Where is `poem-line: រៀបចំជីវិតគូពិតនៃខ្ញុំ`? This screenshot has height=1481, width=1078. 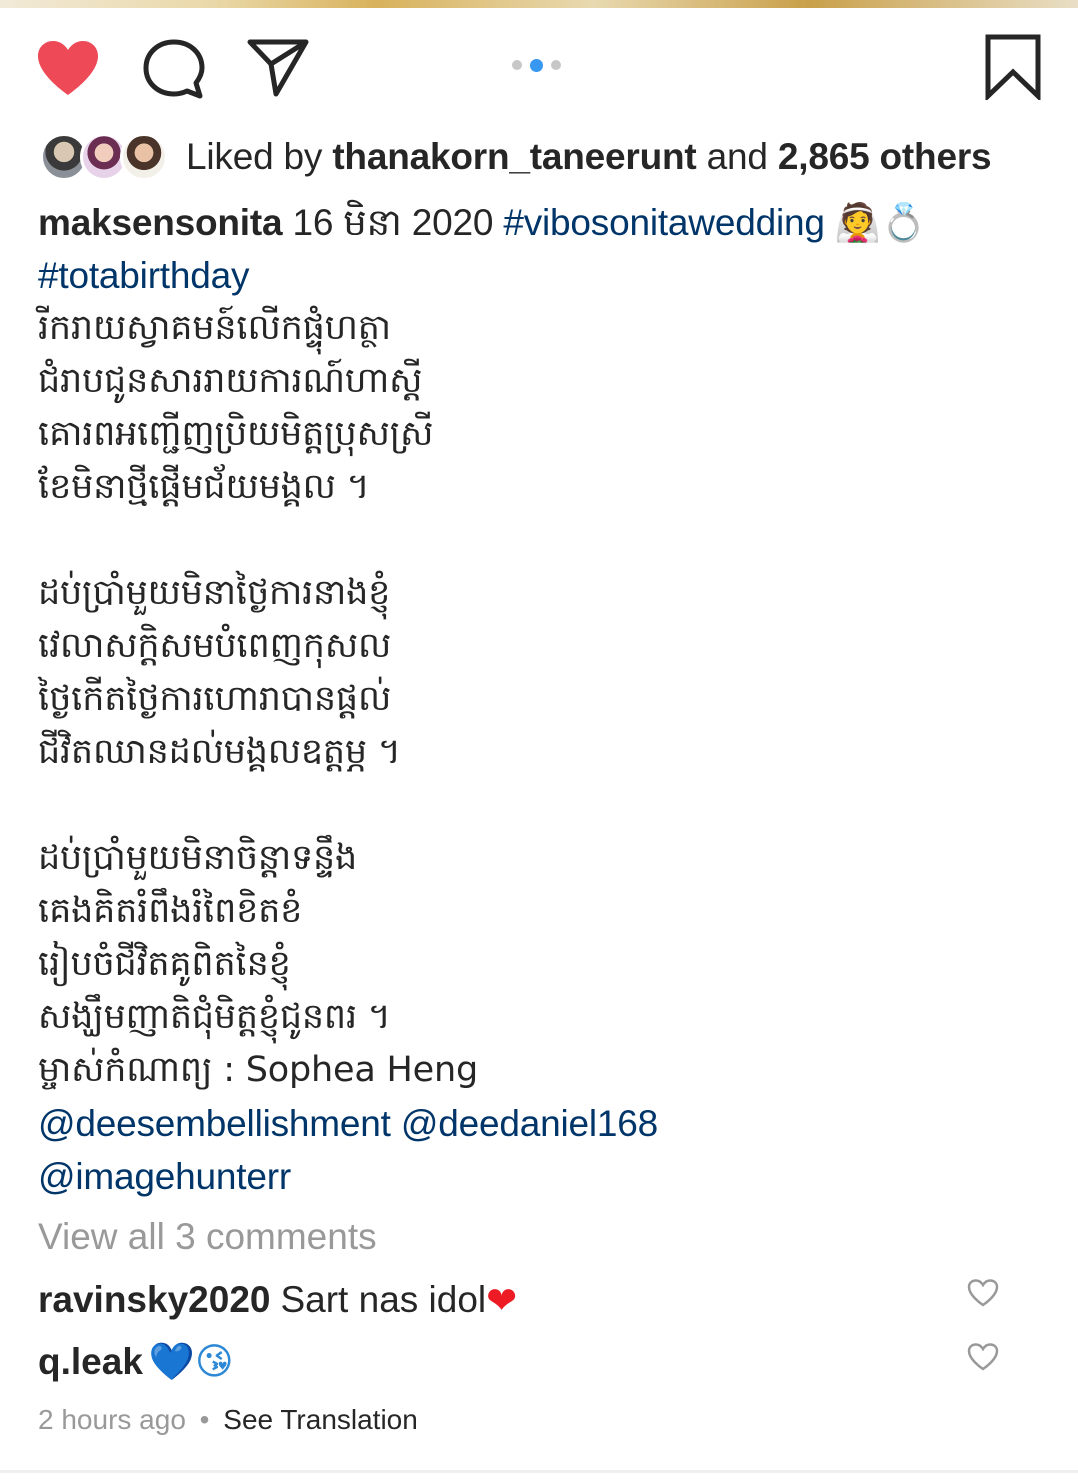
poem-line: រៀបចំជីវិតគូពិតនៃខ្ញុំ is located at coordinates (164, 964).